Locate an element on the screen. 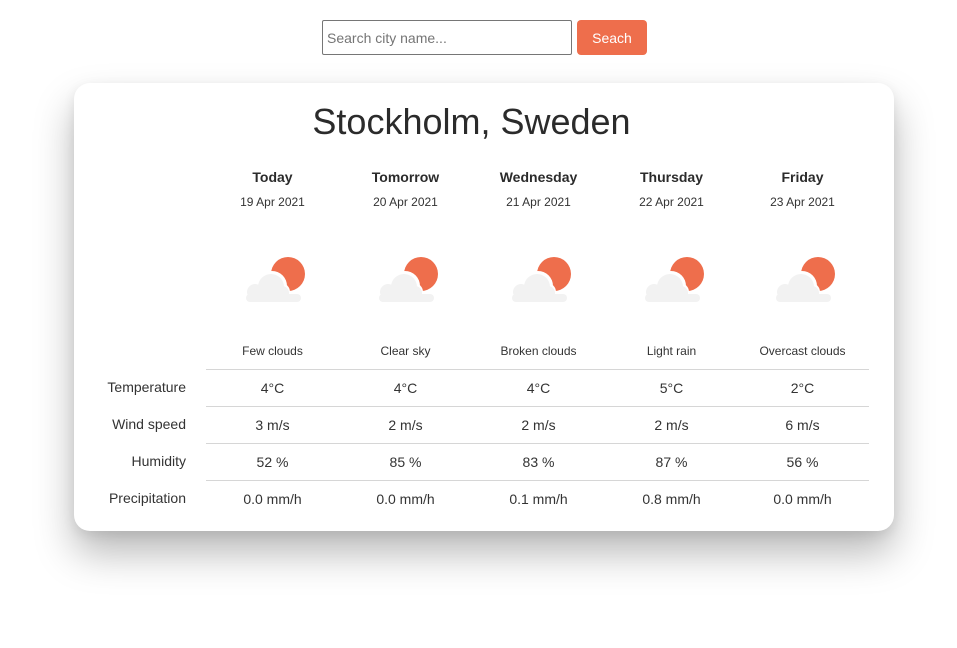  day-column: Friday 23 Apr 2021 Overcast clouds is located at coordinates (802, 228).